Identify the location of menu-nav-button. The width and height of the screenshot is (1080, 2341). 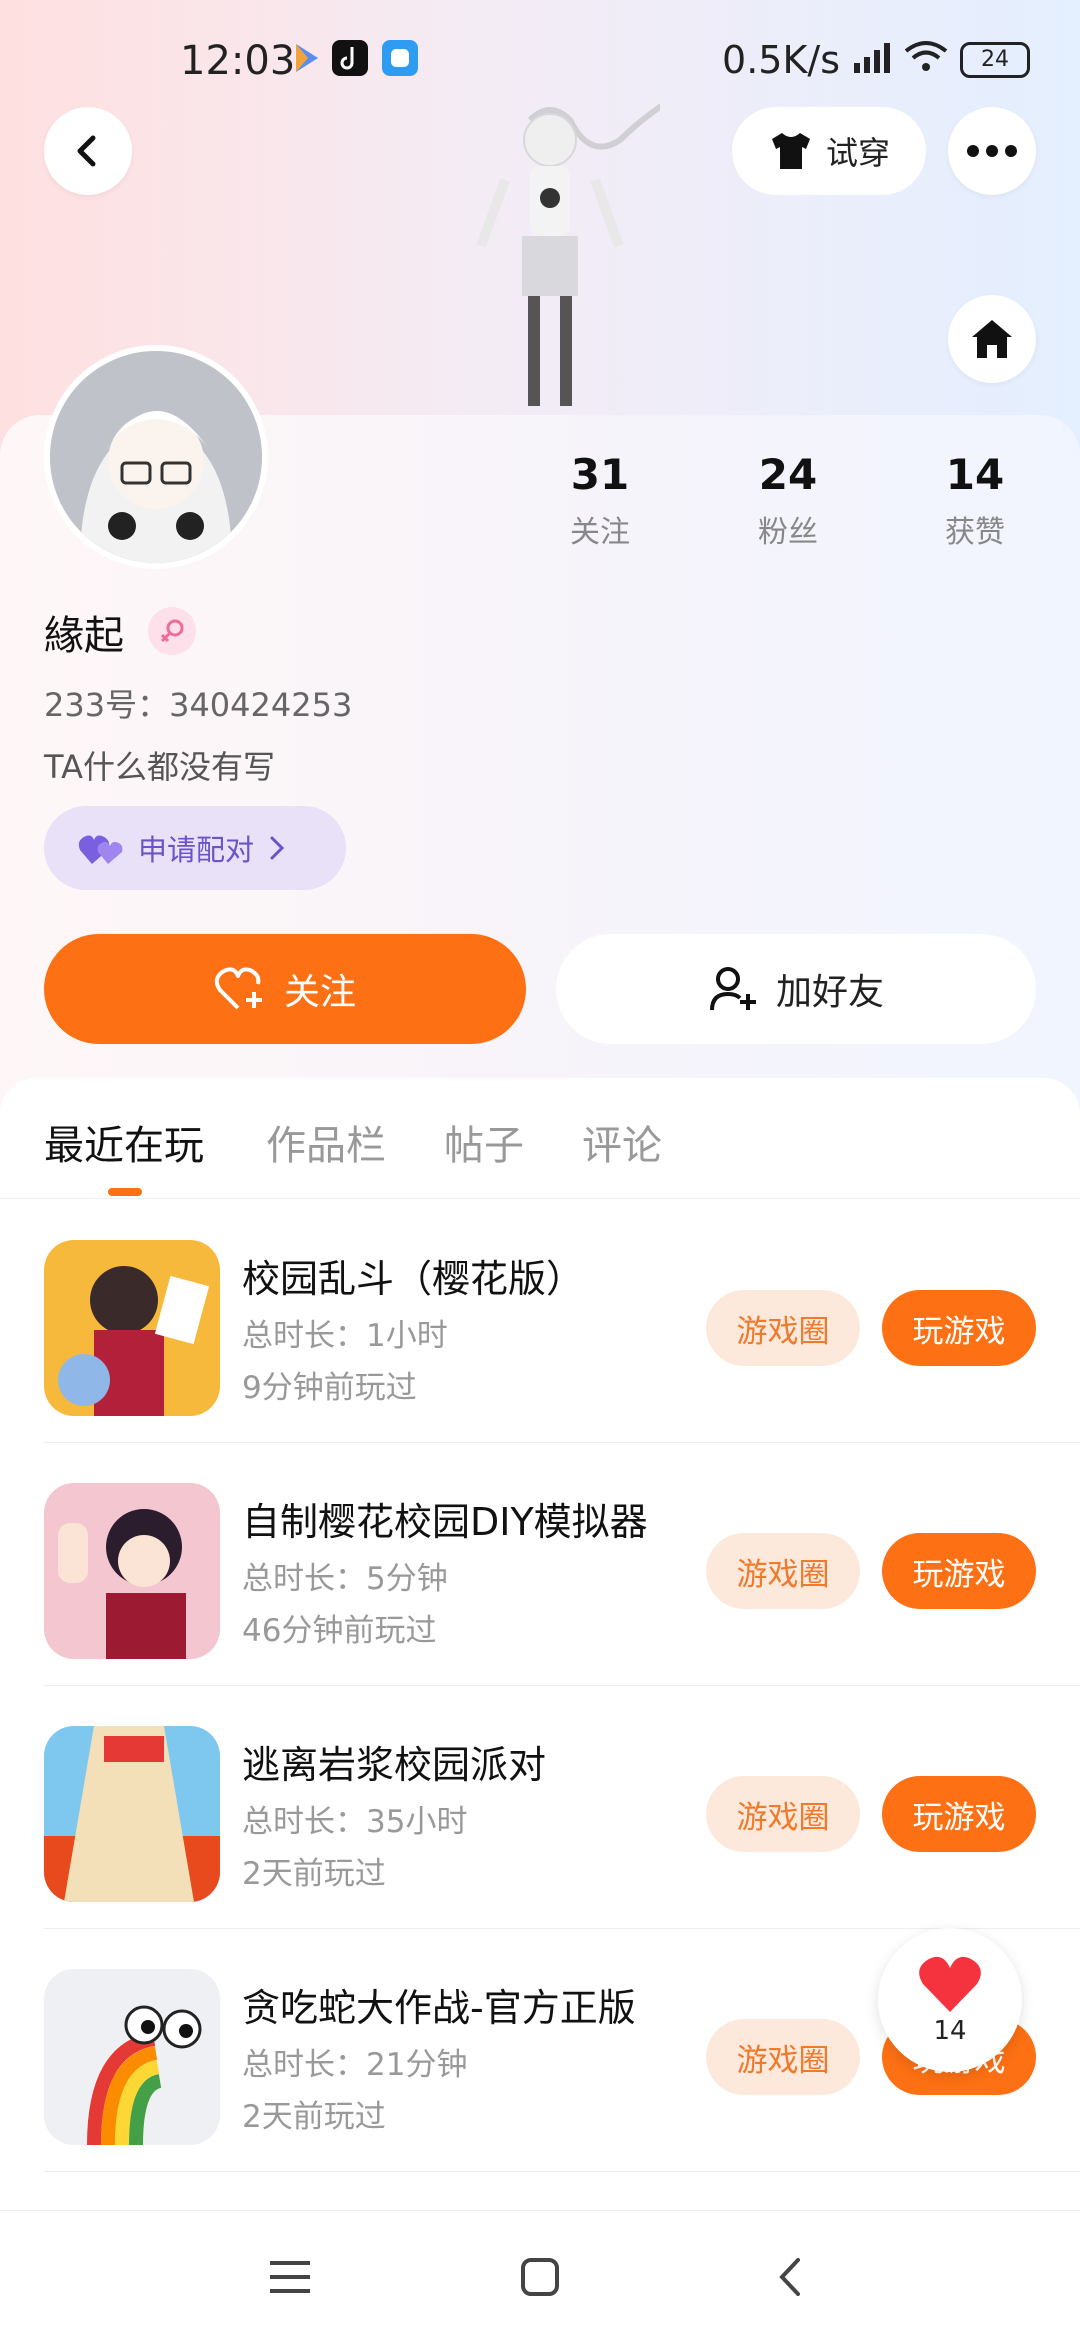
(290, 2277).